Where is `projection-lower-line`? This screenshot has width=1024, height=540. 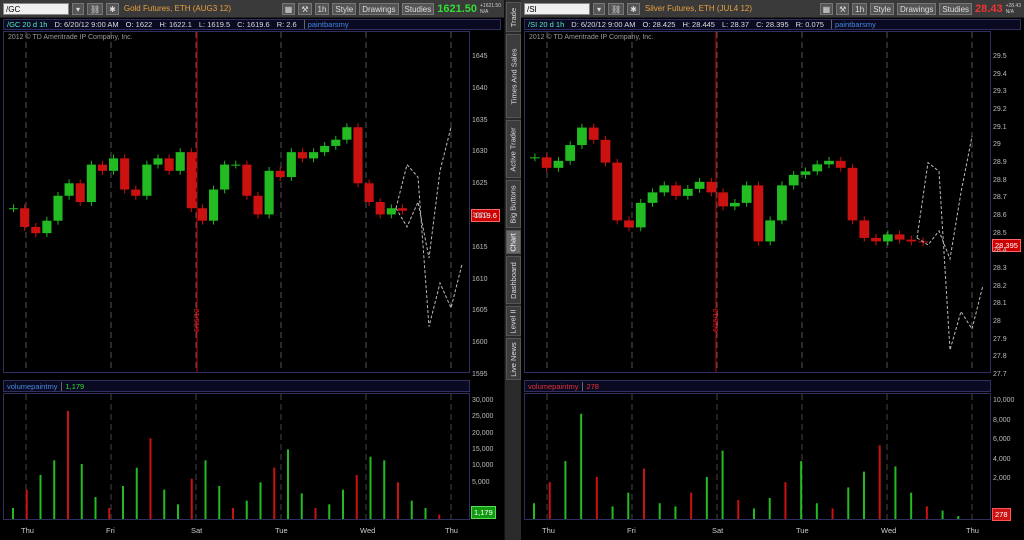 projection-lower-line is located at coordinates (429, 245).